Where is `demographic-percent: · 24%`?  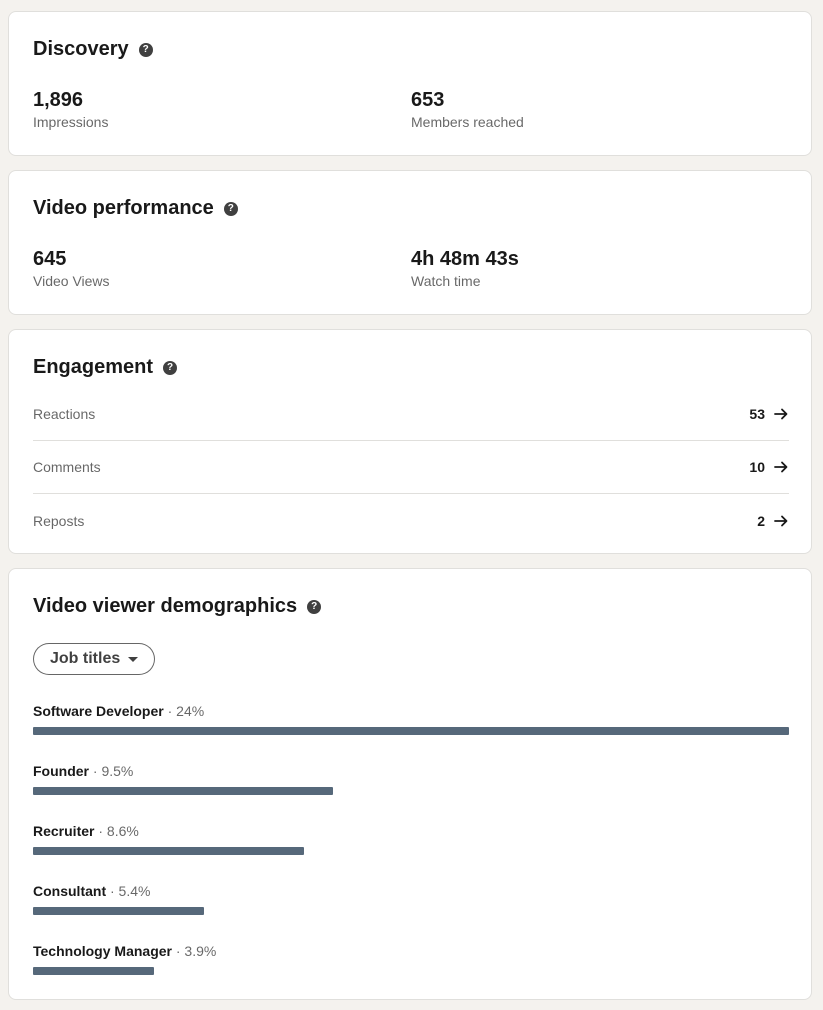 demographic-percent: · 24% is located at coordinates (184, 711).